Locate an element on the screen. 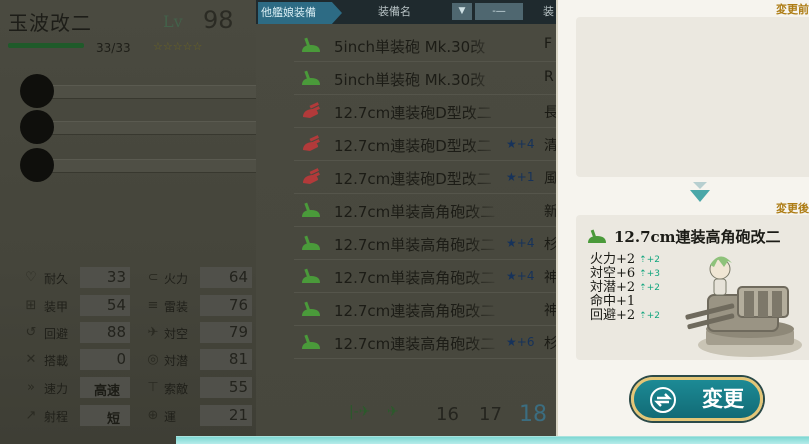 The height and width of the screenshot is (444, 809). stat-value: 54 is located at coordinates (116, 305).